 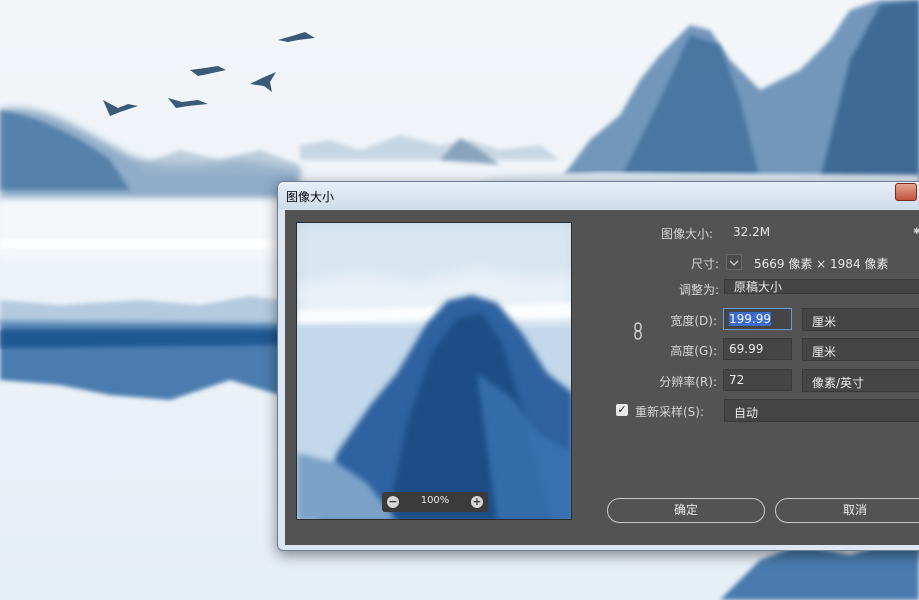 What do you see at coordinates (860, 319) in the screenshot?
I see `width-unit-dropdown: 厘米` at bounding box center [860, 319].